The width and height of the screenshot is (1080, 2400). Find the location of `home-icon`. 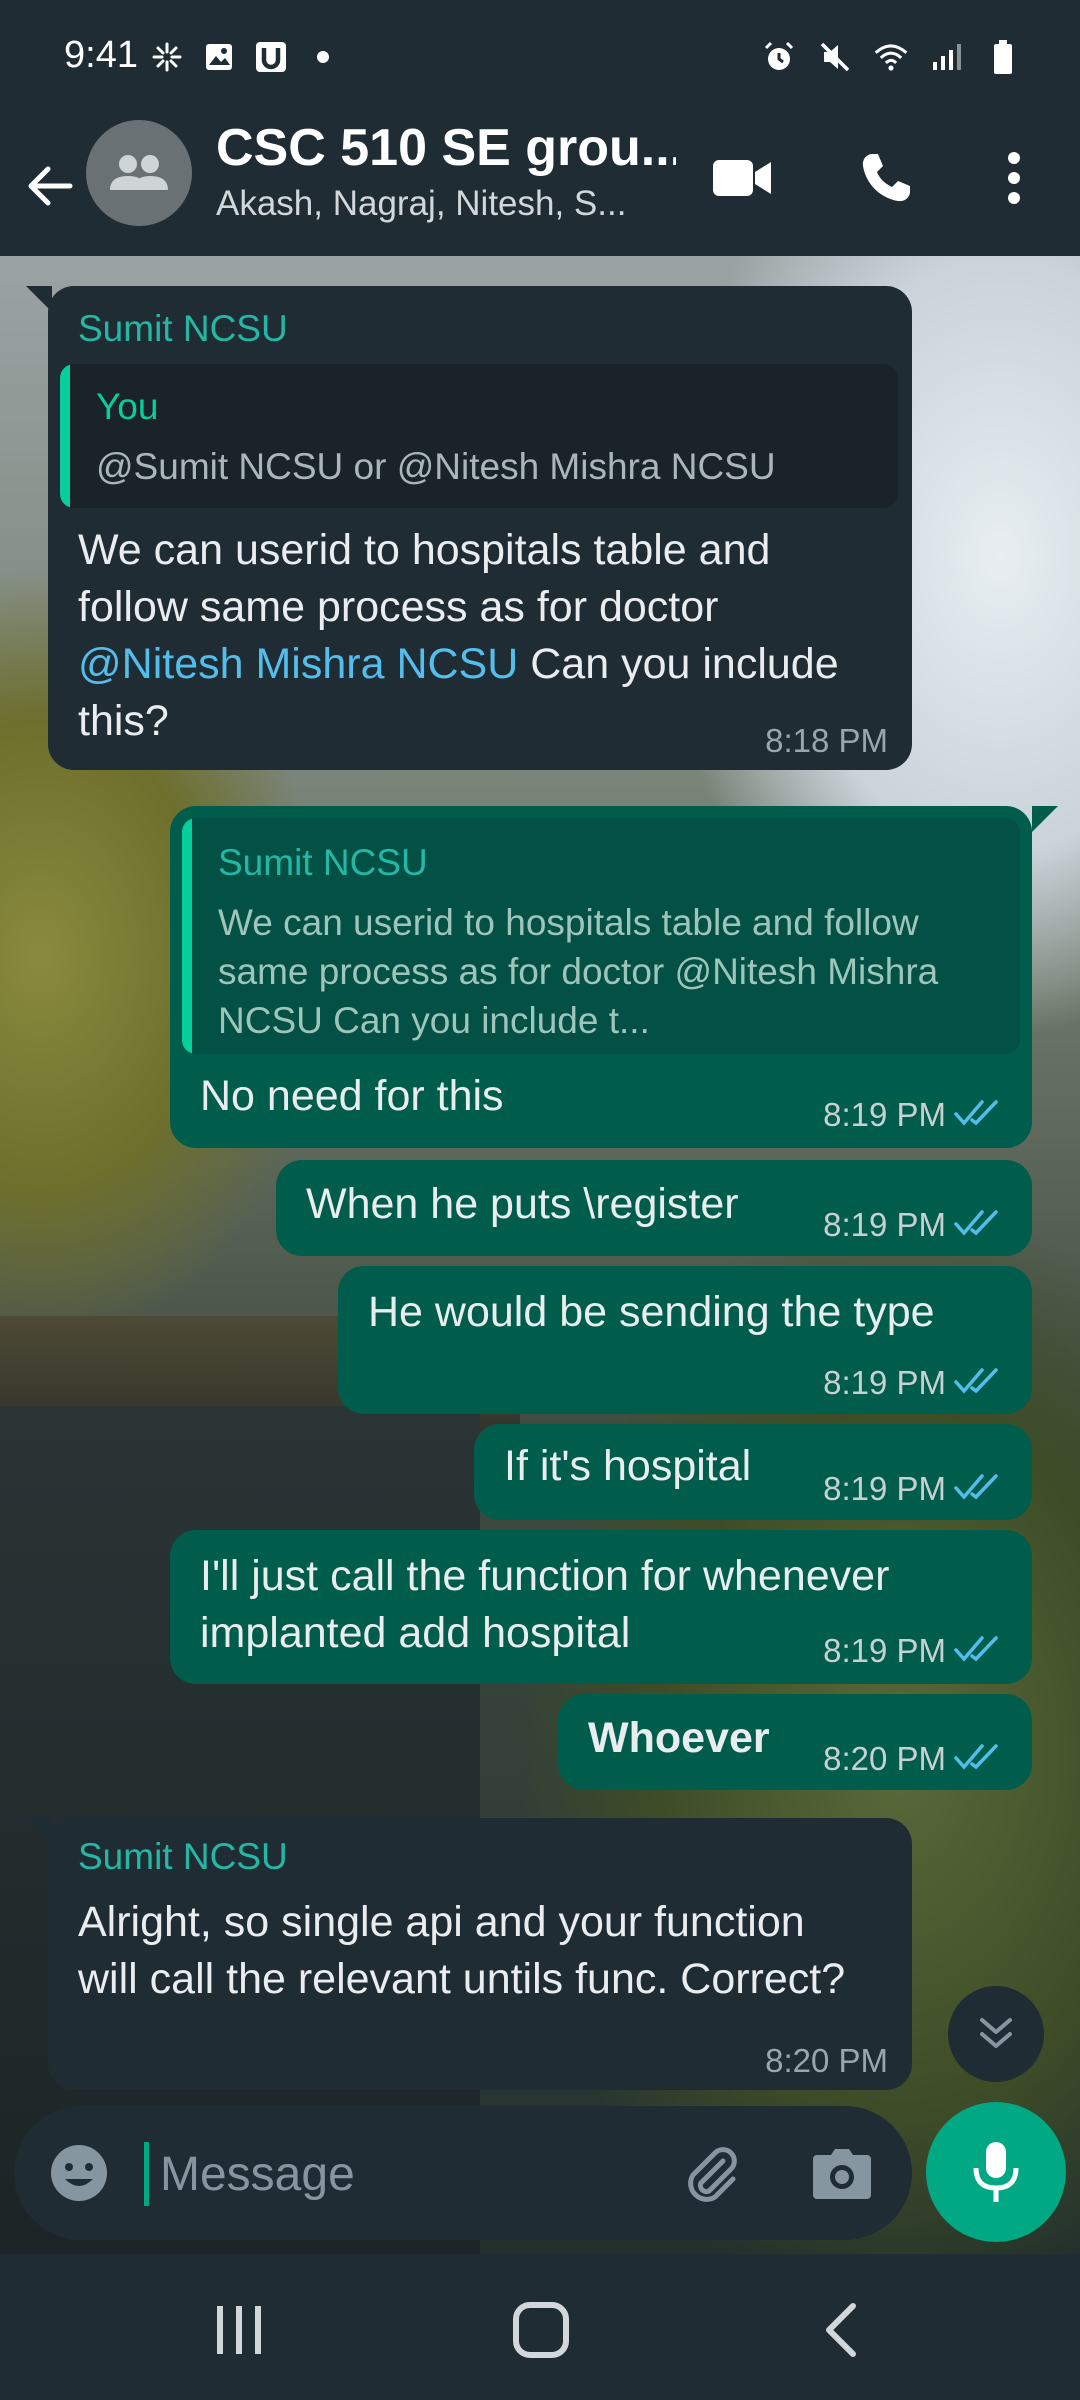

home-icon is located at coordinates (541, 2330).